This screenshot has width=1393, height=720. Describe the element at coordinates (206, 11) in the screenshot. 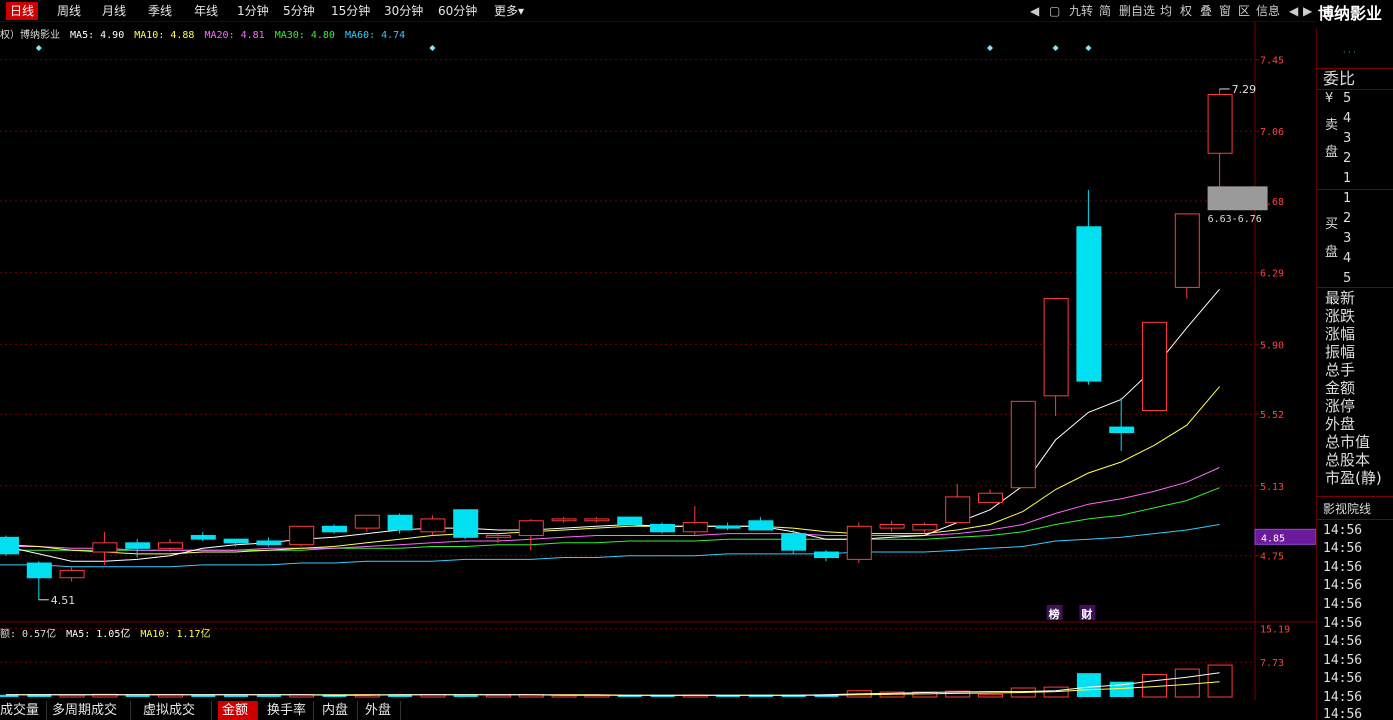

I see `tab-yearly: 年线` at that location.